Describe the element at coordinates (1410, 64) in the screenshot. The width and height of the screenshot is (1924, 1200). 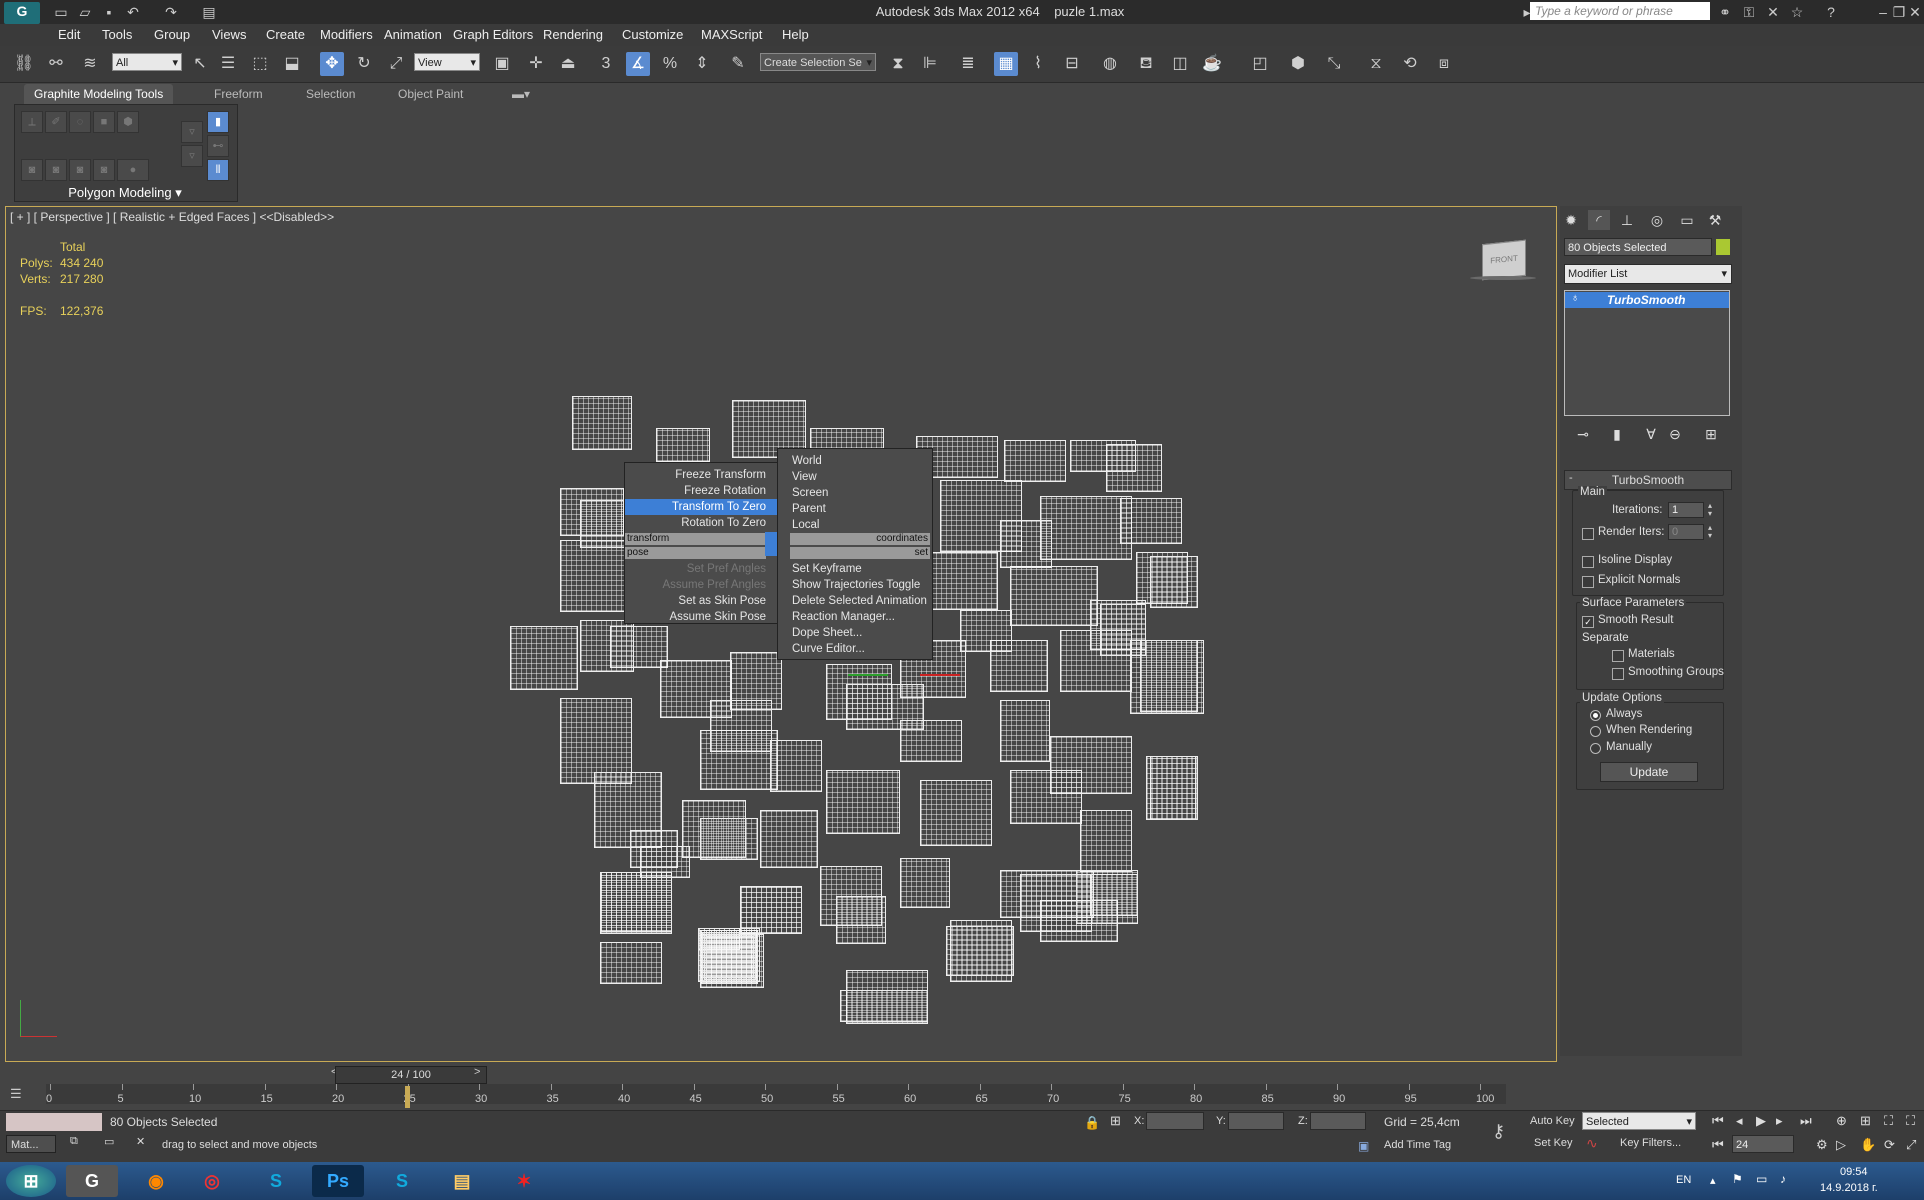
I see `tool-e-icon: ⟲` at that location.